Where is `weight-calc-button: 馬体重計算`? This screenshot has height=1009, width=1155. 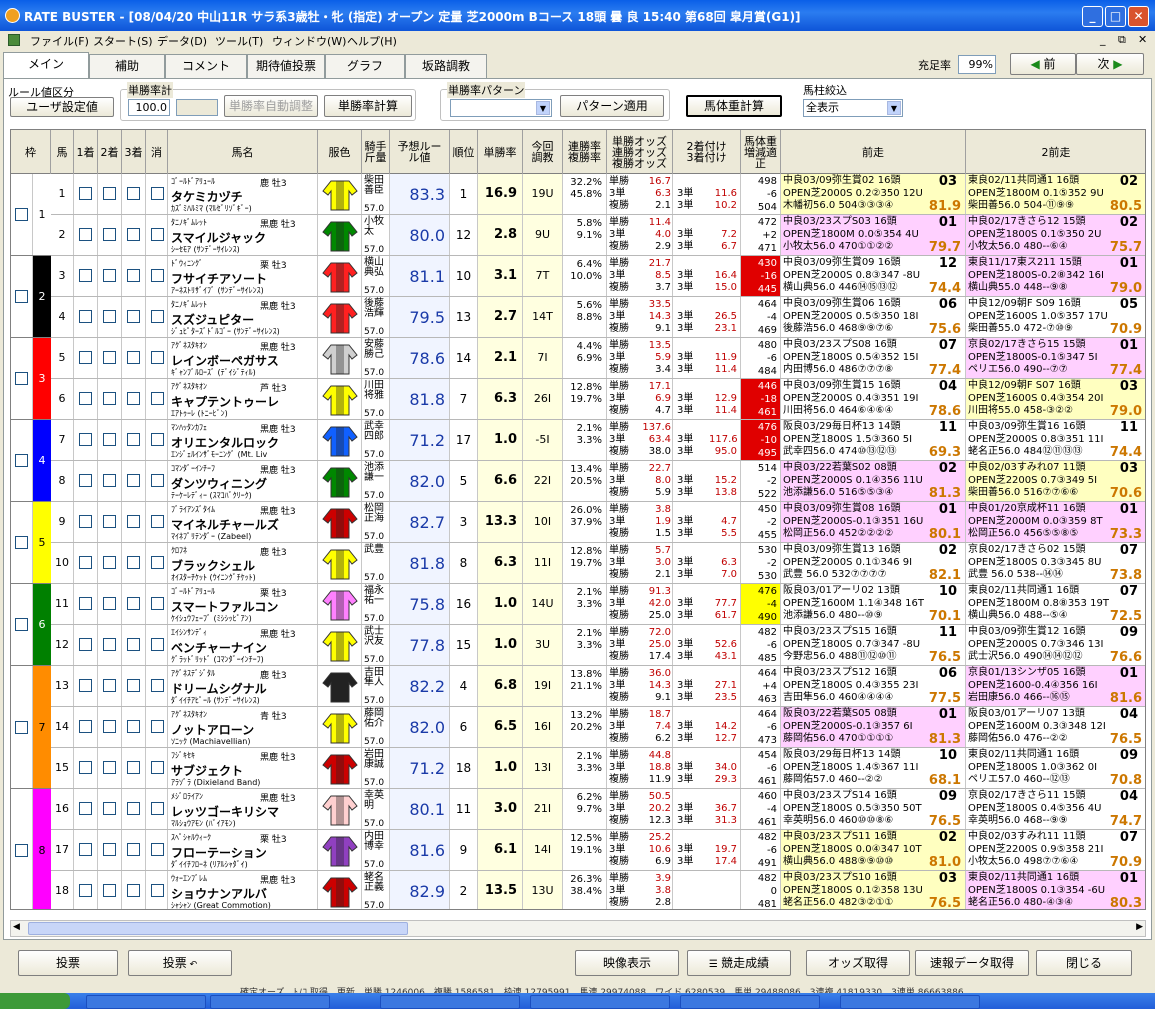 weight-calc-button: 馬体重計算 is located at coordinates (734, 106).